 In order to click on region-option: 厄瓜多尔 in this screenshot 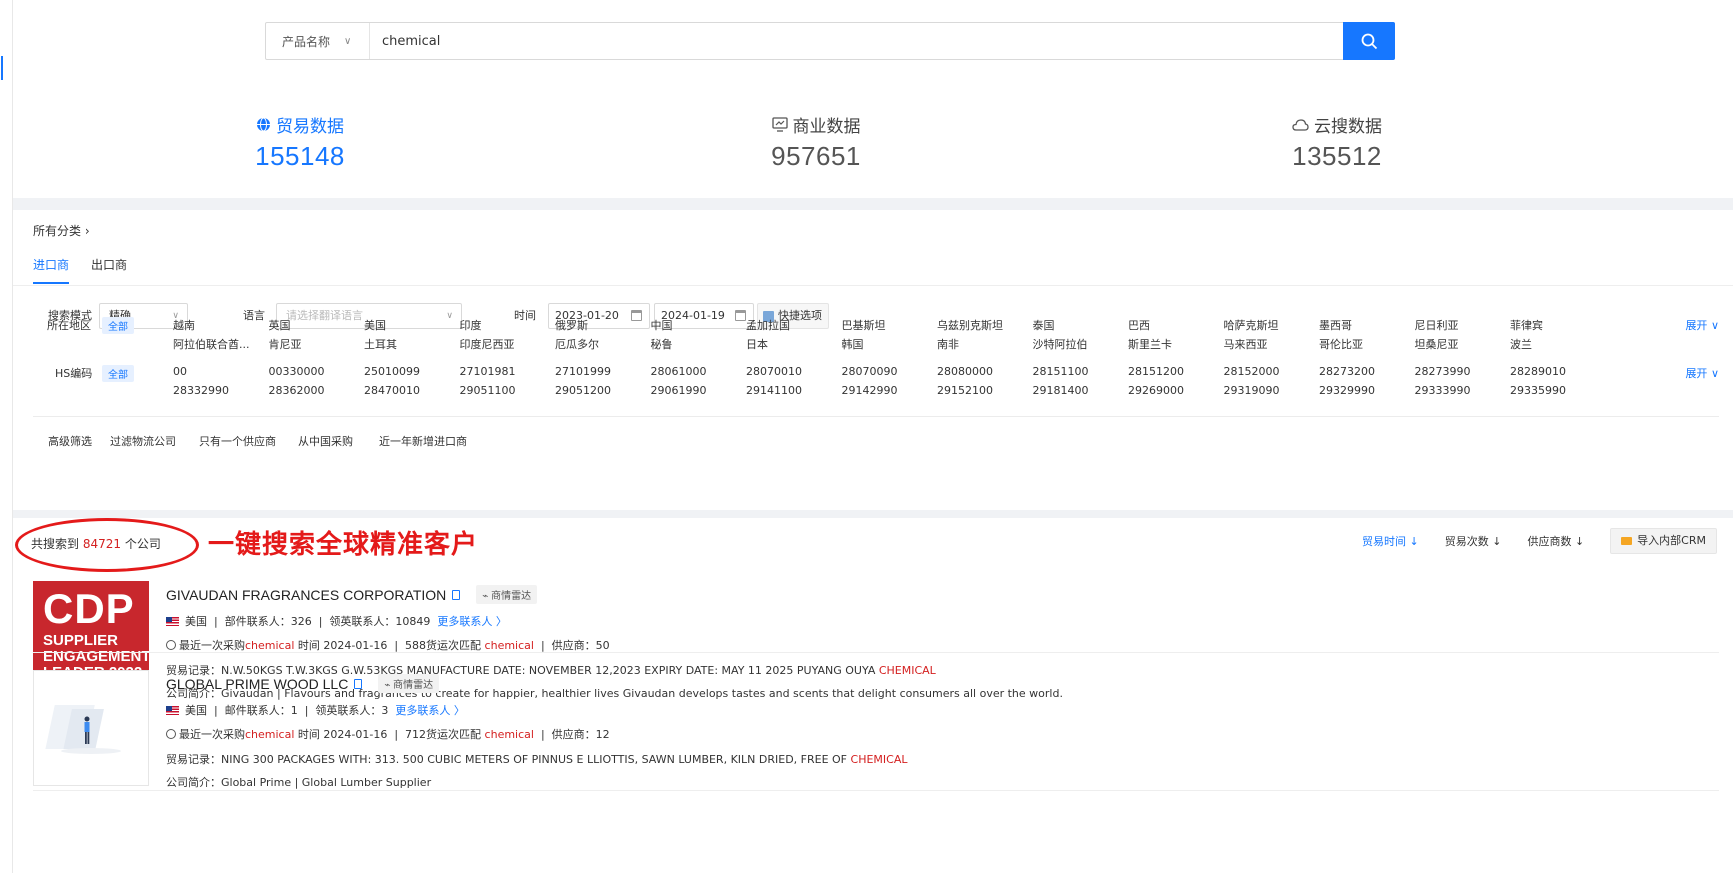, I will do `click(577, 344)`.